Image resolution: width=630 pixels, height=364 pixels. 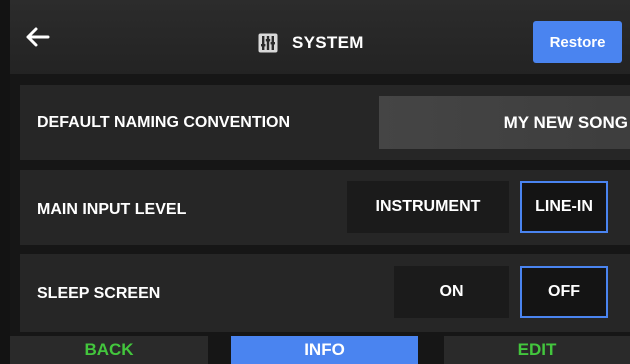 What do you see at coordinates (577, 42) in the screenshot?
I see `restore-button: Restore` at bounding box center [577, 42].